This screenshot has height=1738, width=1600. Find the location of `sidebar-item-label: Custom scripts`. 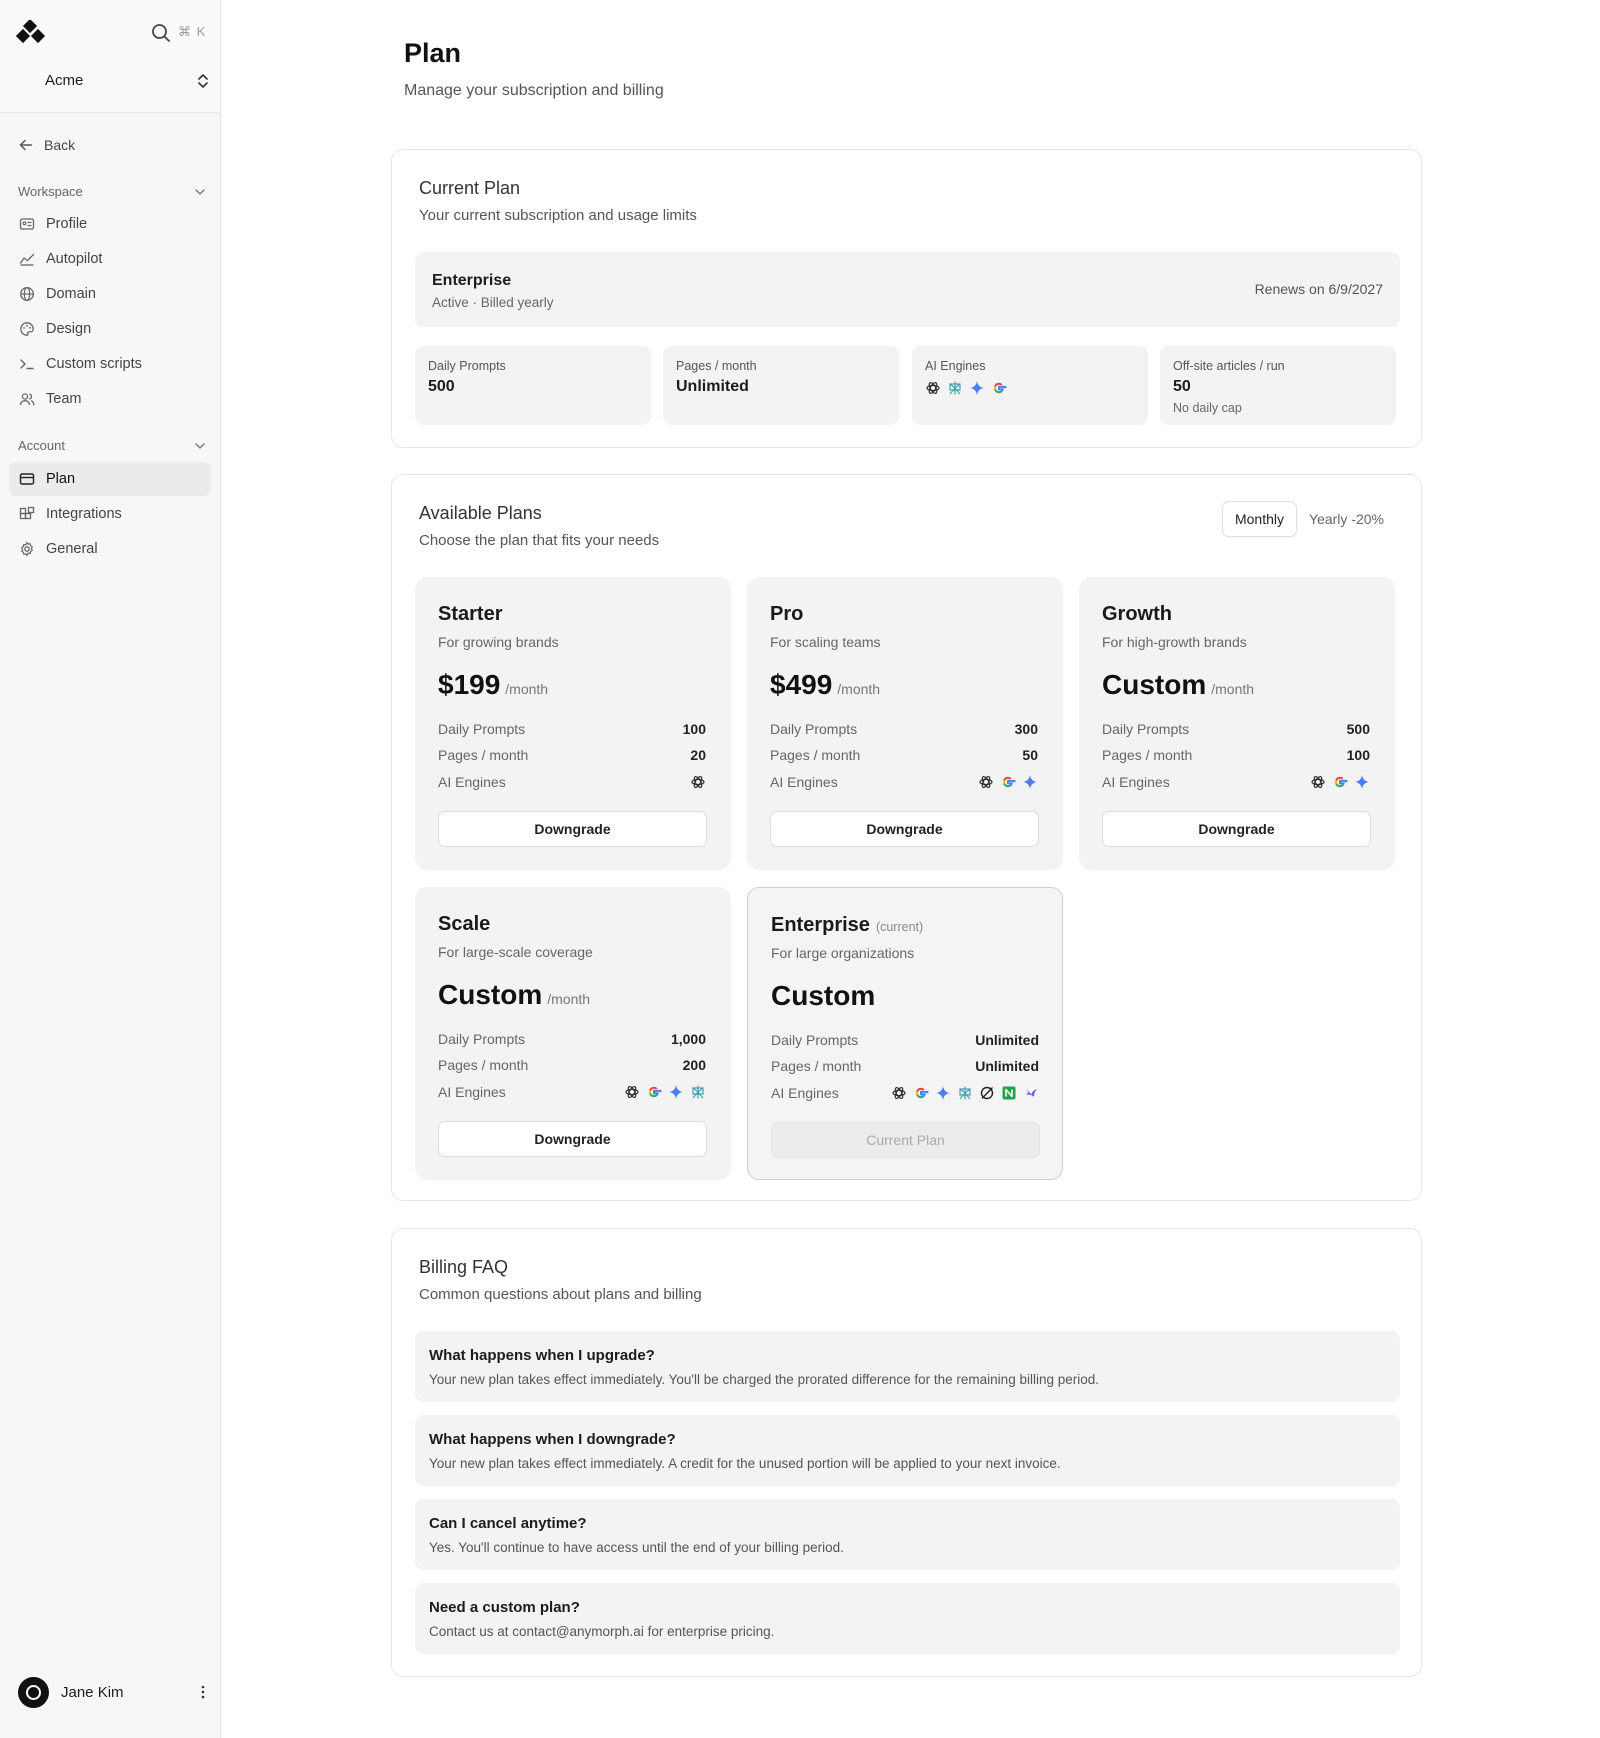

sidebar-item-label: Custom scripts is located at coordinates (94, 364).